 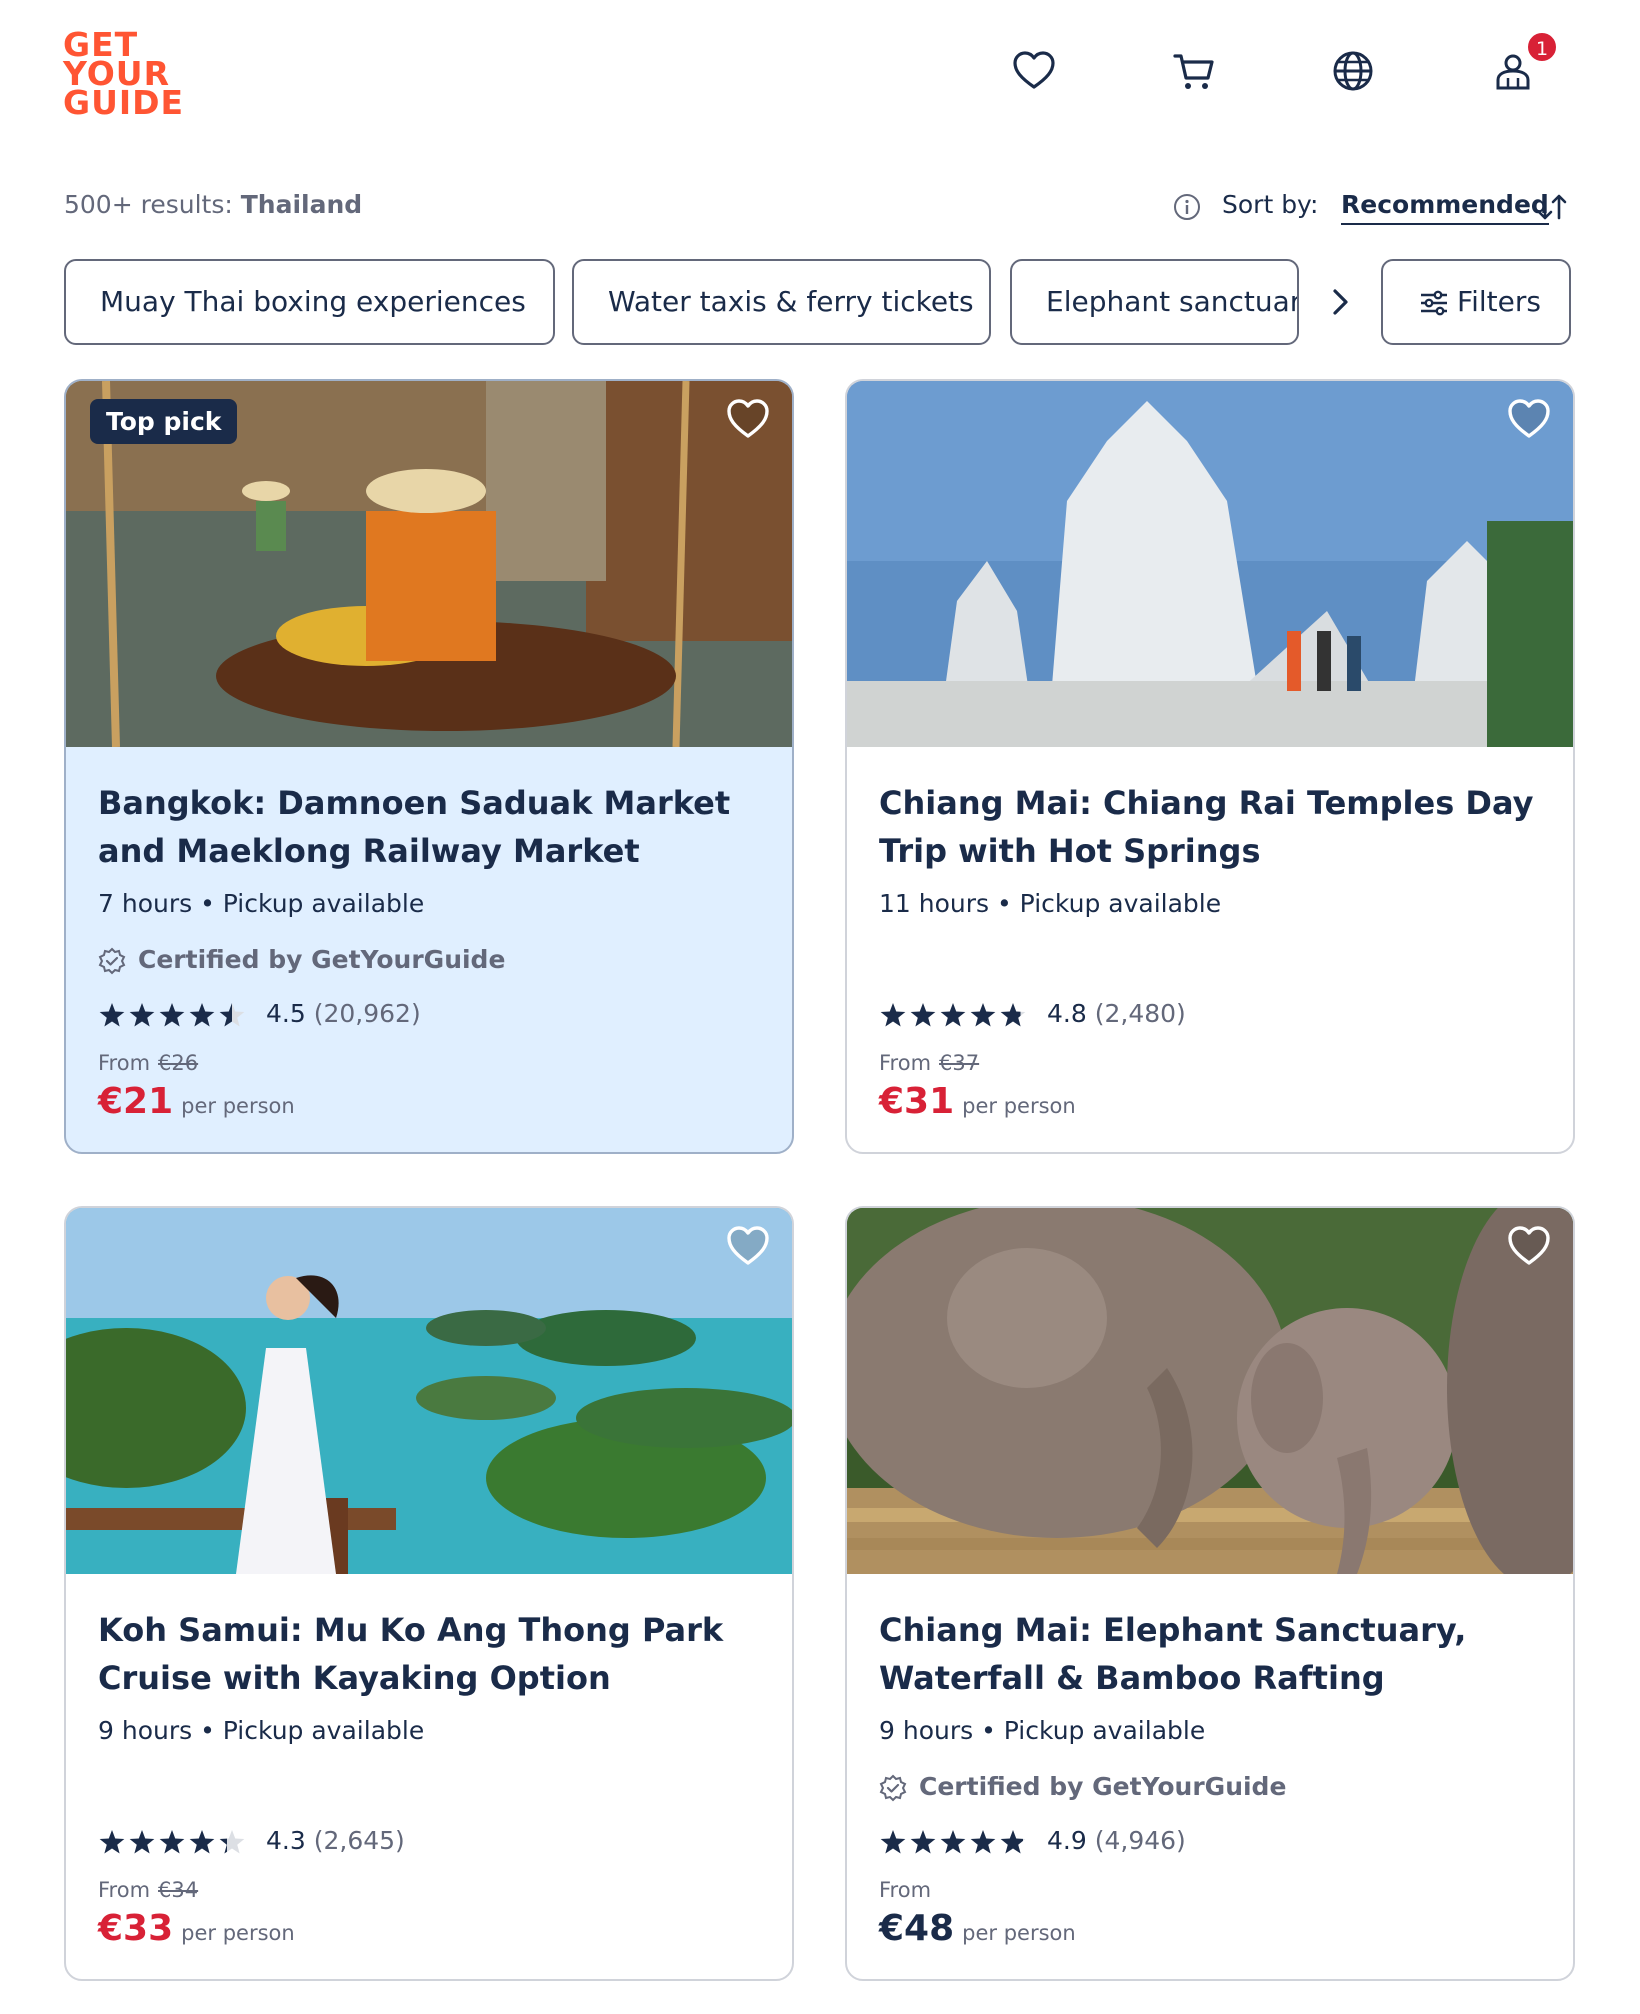 What do you see at coordinates (261, 903) in the screenshot?
I see `activity-meta: 7 hours • Pickup available` at bounding box center [261, 903].